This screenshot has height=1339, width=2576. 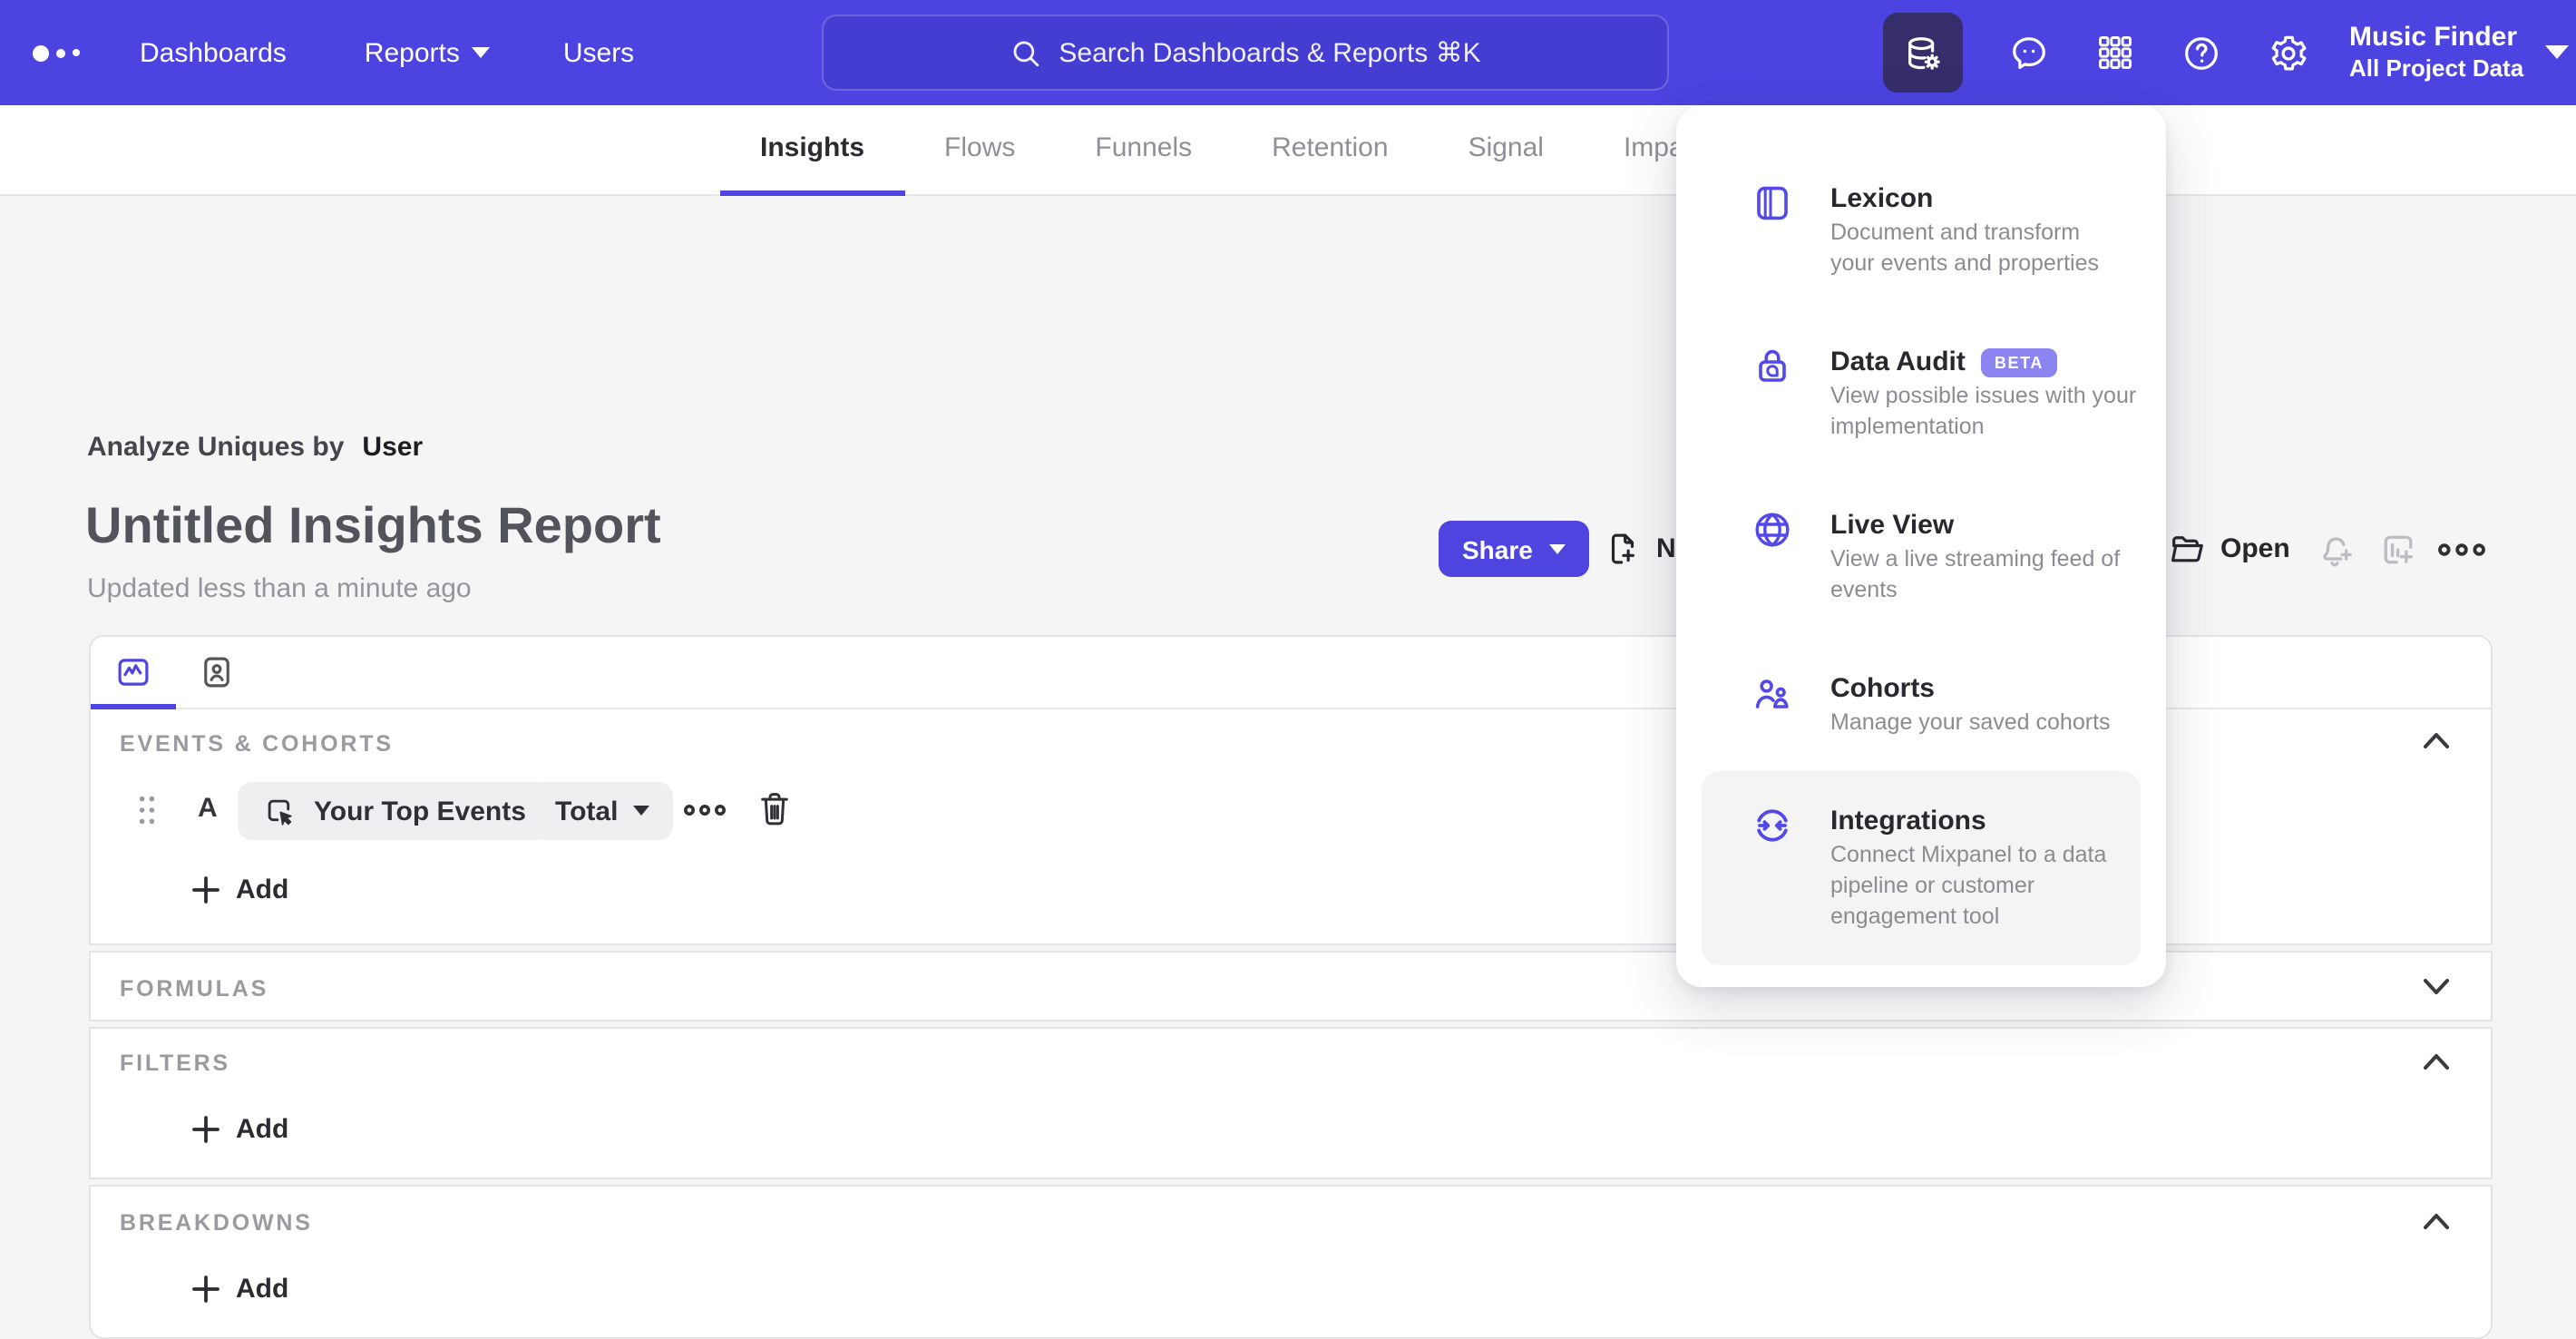 What do you see at coordinates (598, 52) in the screenshot?
I see `nav-item-users: Users` at bounding box center [598, 52].